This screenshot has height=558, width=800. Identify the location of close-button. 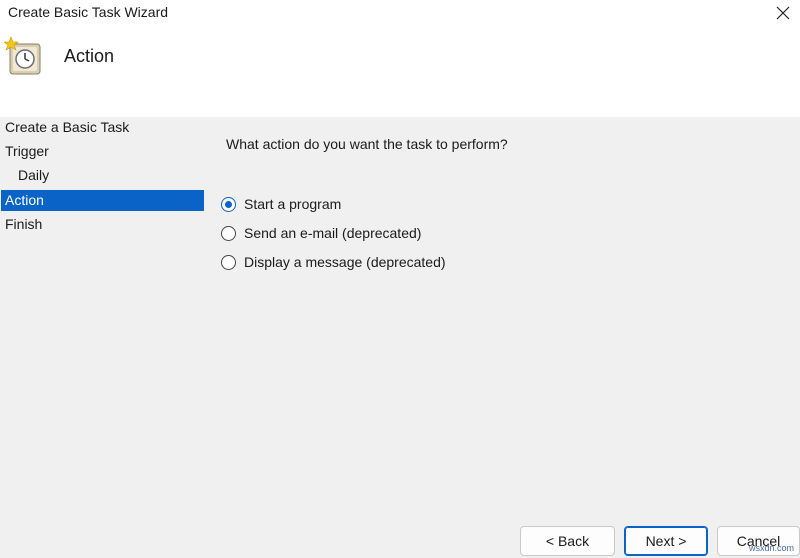
(783, 13).